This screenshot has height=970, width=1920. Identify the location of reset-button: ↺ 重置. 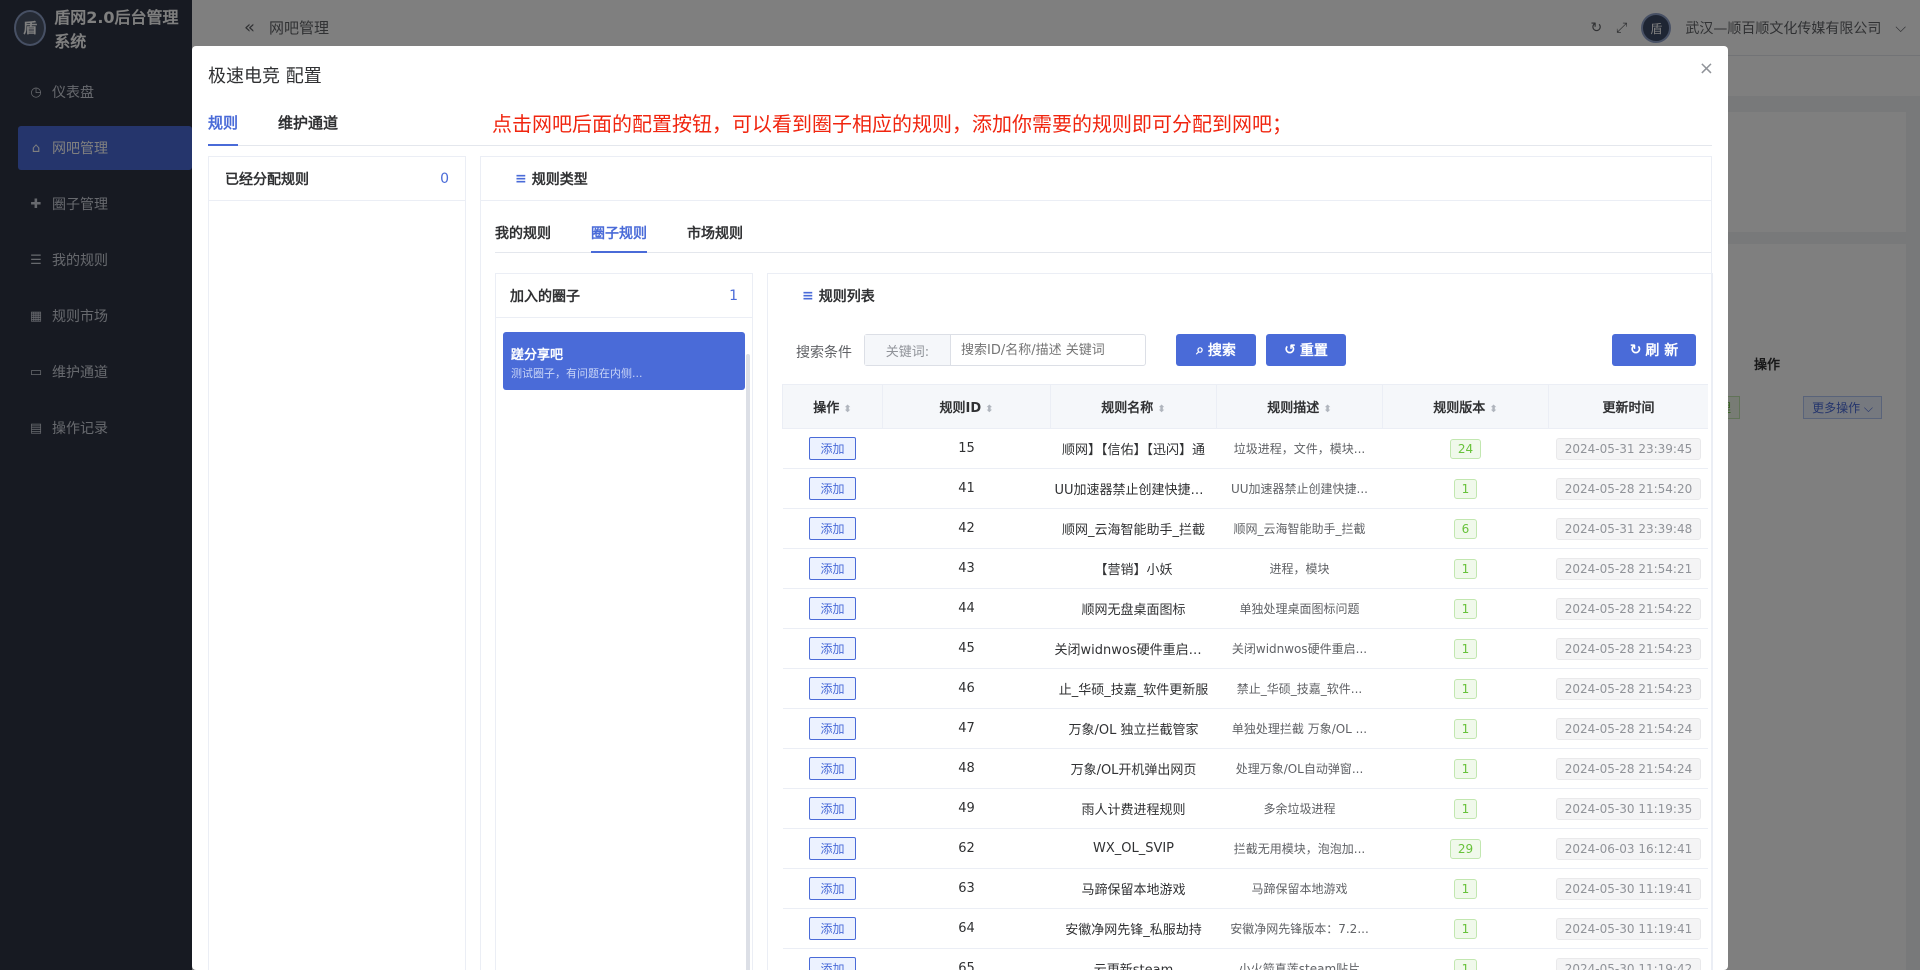
(1306, 350).